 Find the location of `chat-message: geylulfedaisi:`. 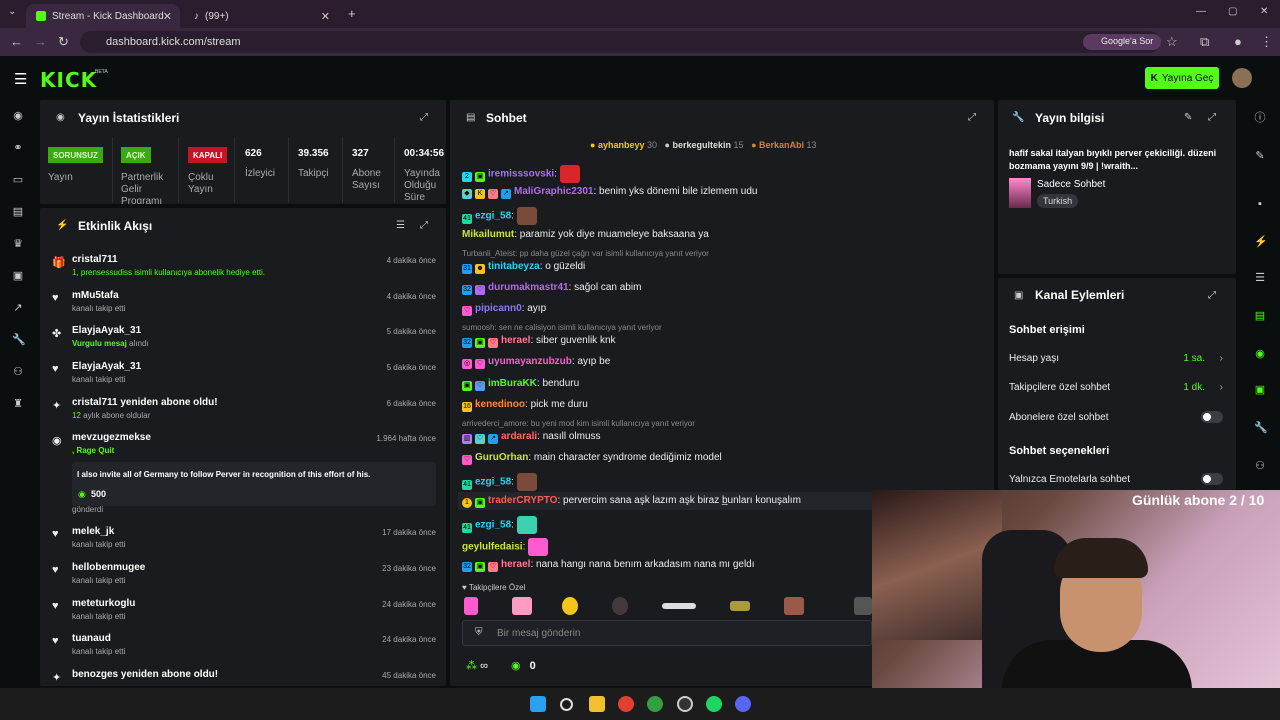

chat-message: geylulfedaisi: is located at coordinates (505, 547).